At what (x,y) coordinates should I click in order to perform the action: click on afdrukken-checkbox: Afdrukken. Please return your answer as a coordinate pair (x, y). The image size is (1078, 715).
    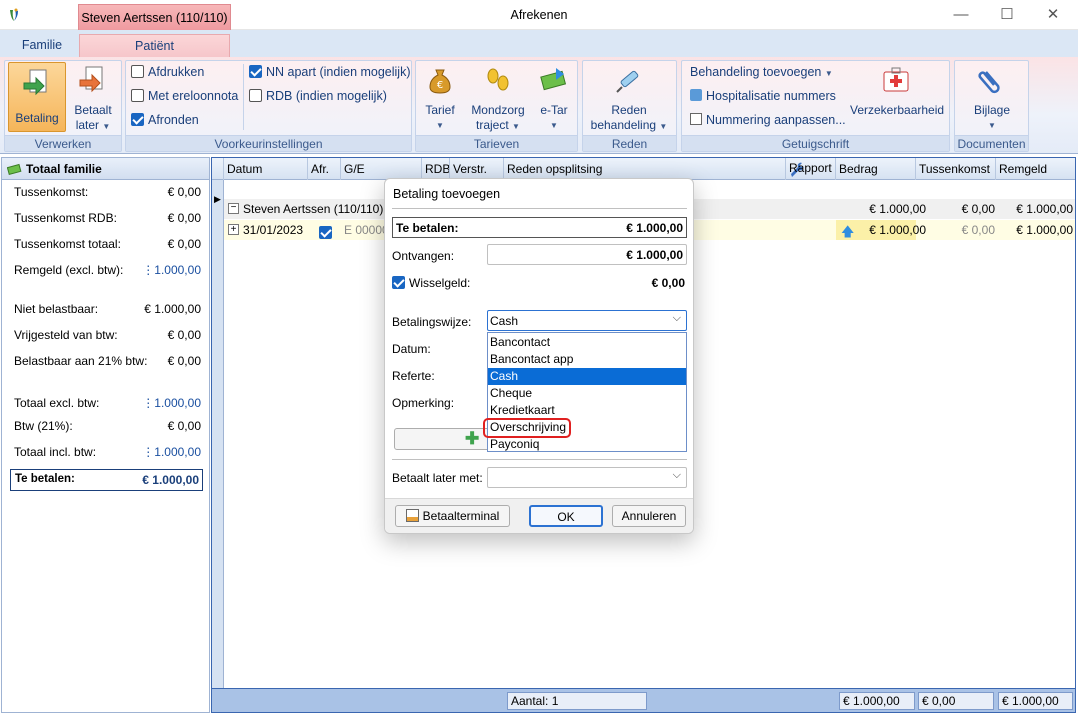
    Looking at the image, I should click on (167, 72).